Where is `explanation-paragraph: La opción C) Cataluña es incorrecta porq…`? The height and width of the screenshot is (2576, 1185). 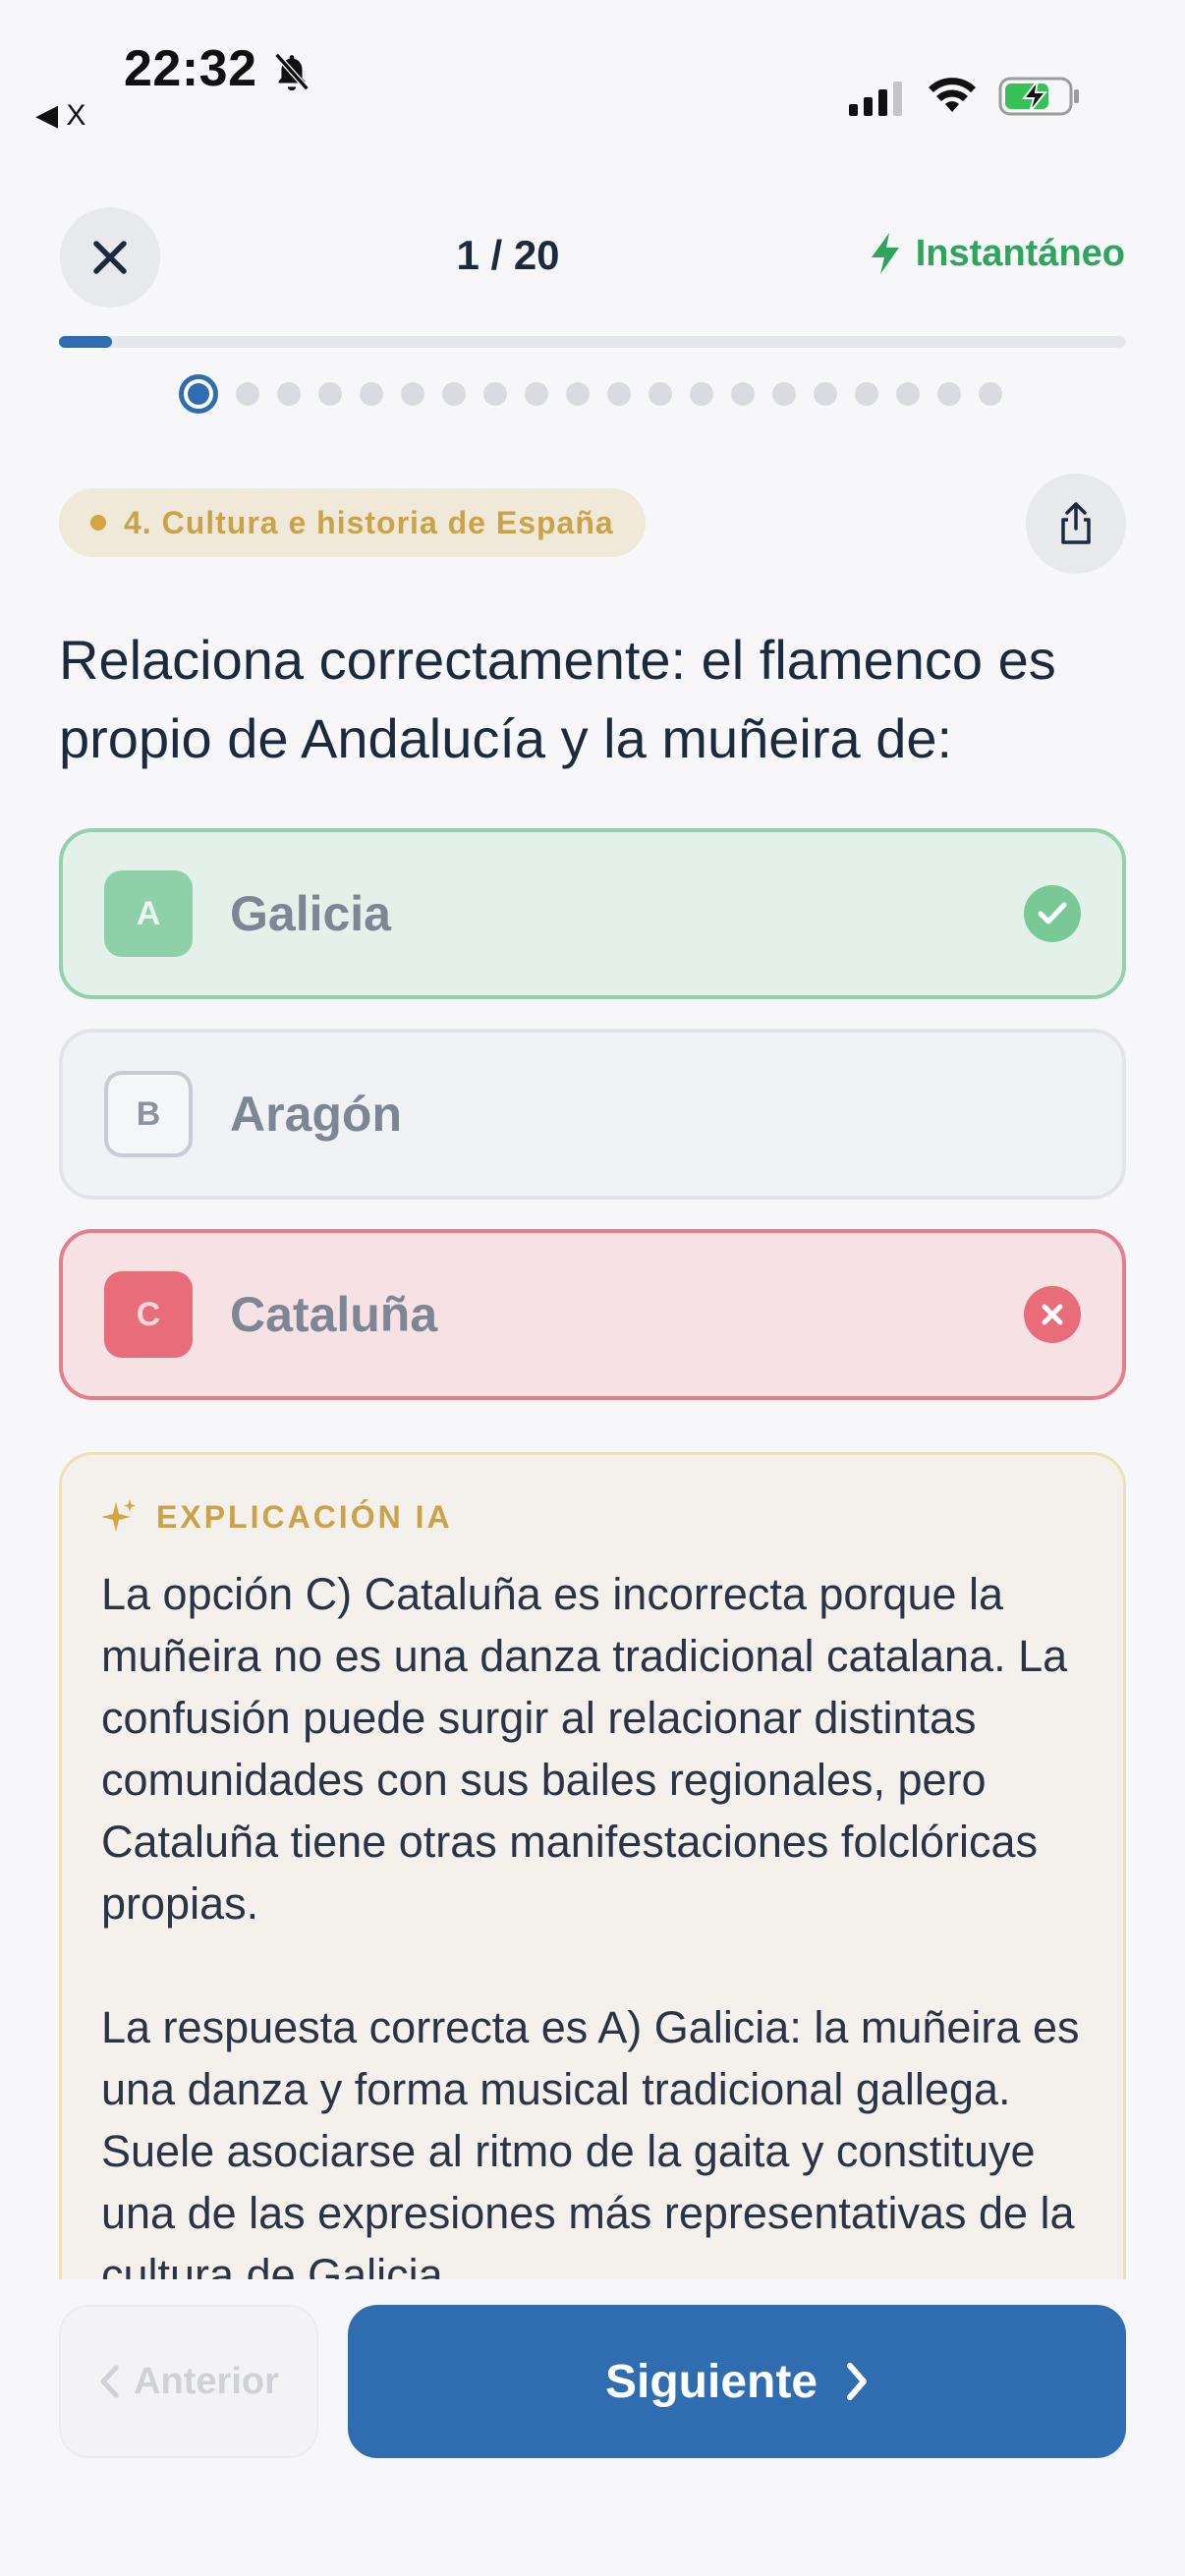 explanation-paragraph: La opción C) Cataluña es incorrecta porq… is located at coordinates (585, 1749).